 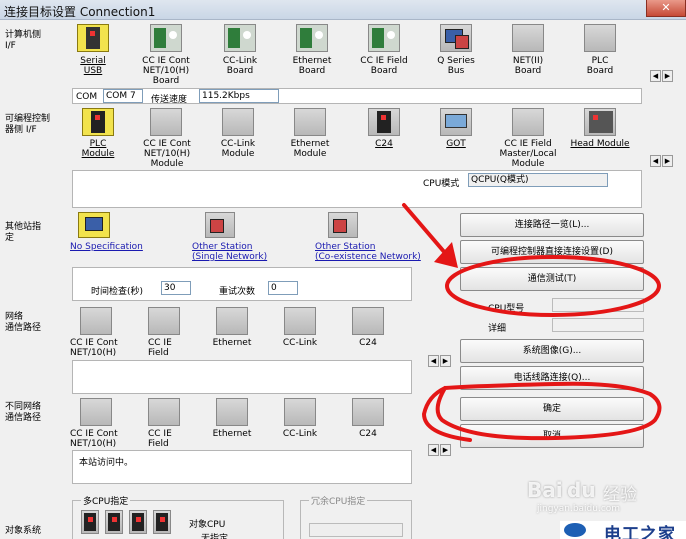 What do you see at coordinates (115, 247) in the screenshot?
I see `other-station-label-none: No Specification` at bounding box center [115, 247].